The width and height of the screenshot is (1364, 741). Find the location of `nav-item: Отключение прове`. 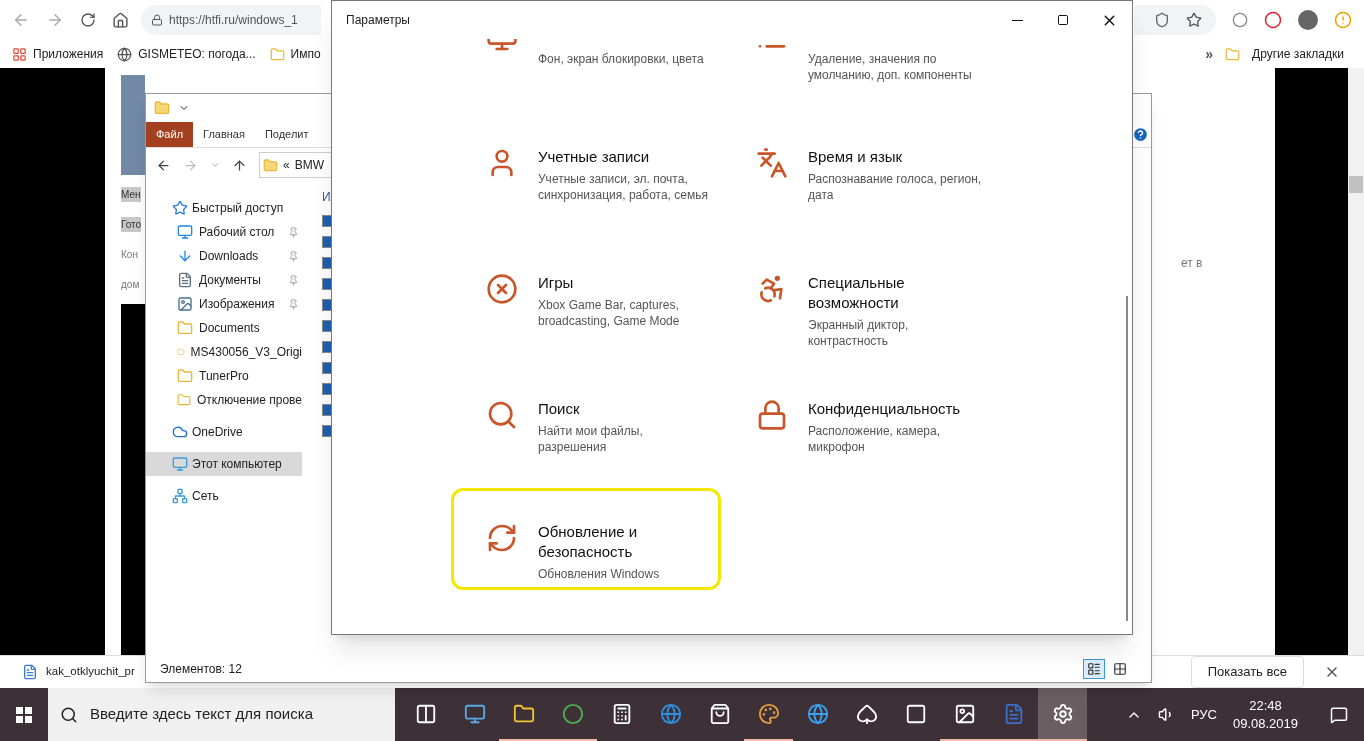

nav-item: Отключение прове is located at coordinates (224, 400).